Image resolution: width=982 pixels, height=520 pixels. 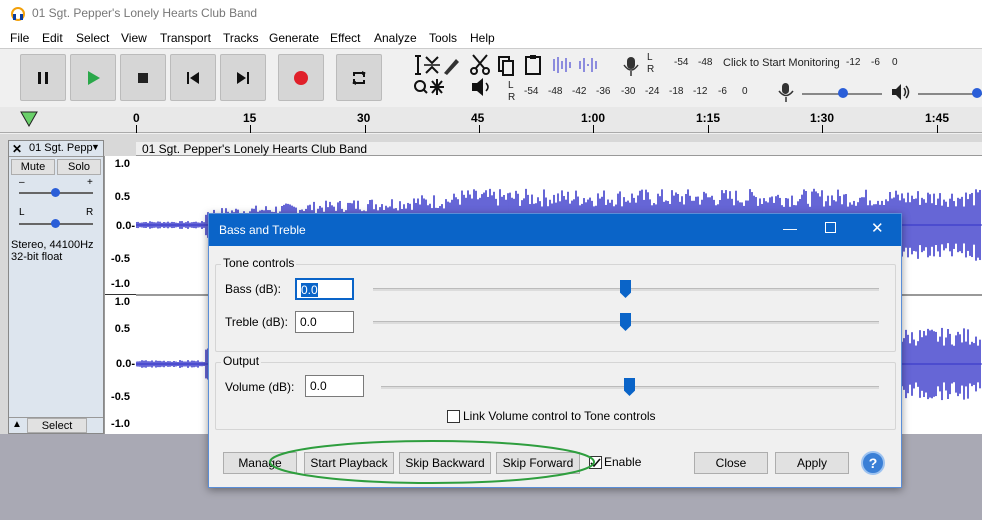 I want to click on volume-input: 0.0, so click(x=334, y=386).